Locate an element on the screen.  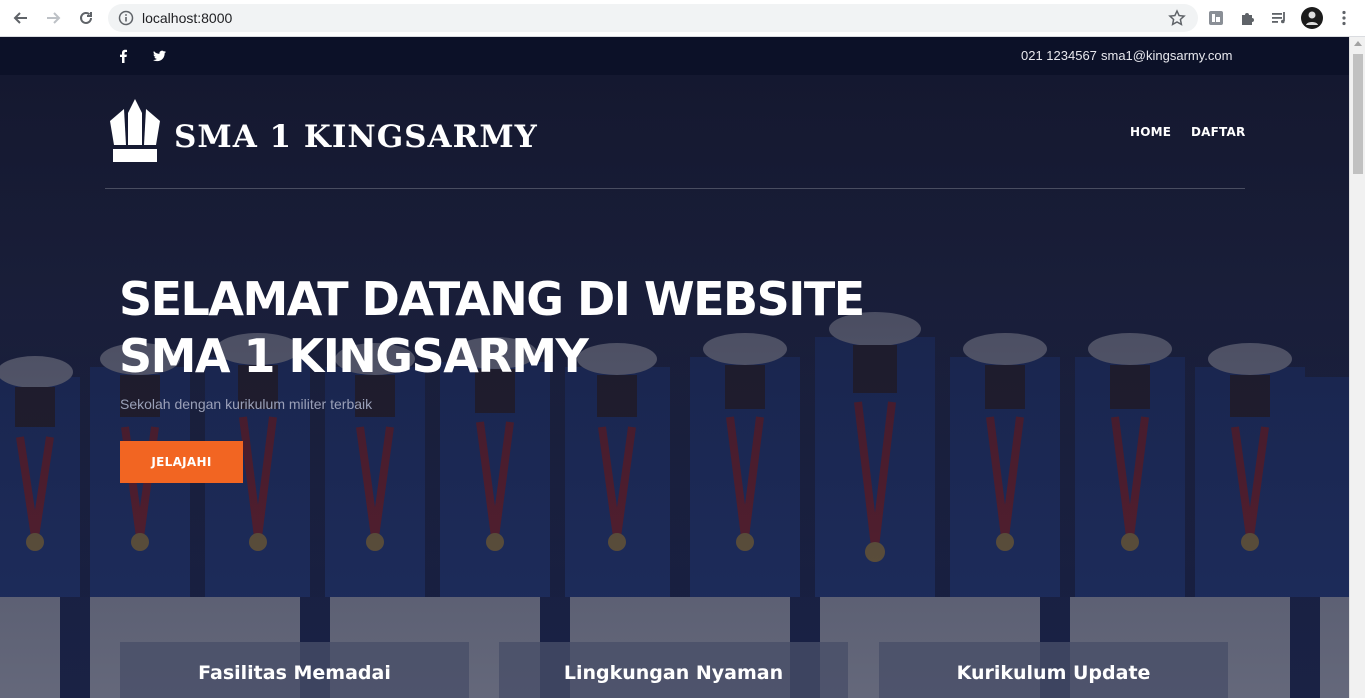
feature-title: Kurikulum Update is located at coordinates (1053, 673).